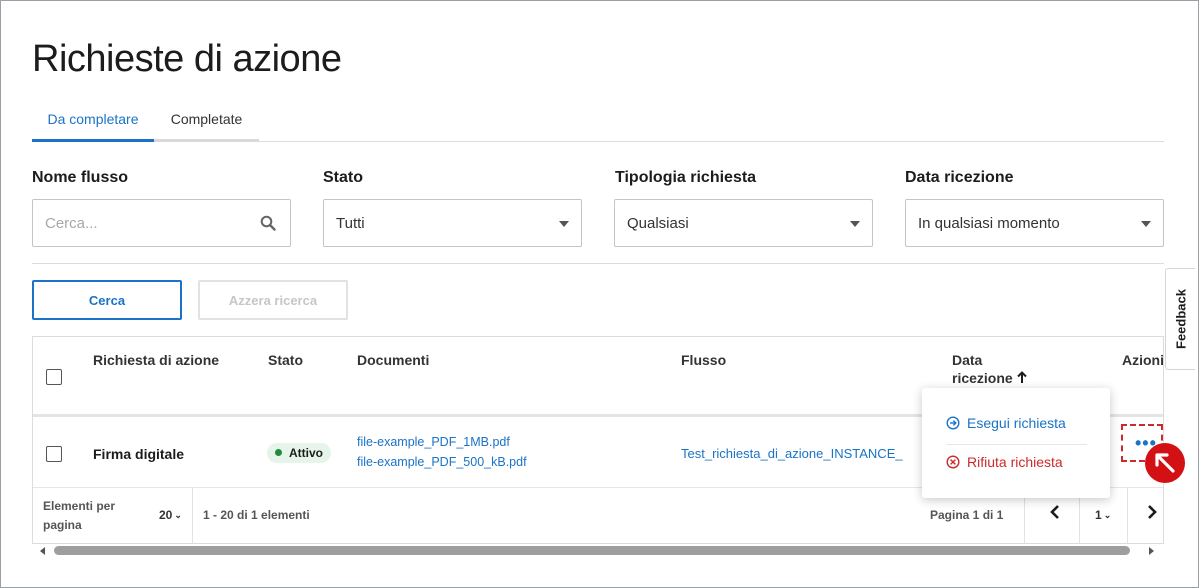 Image resolution: width=1199 pixels, height=588 pixels. I want to click on tipologia-select: Qualsiasi, so click(743, 223).